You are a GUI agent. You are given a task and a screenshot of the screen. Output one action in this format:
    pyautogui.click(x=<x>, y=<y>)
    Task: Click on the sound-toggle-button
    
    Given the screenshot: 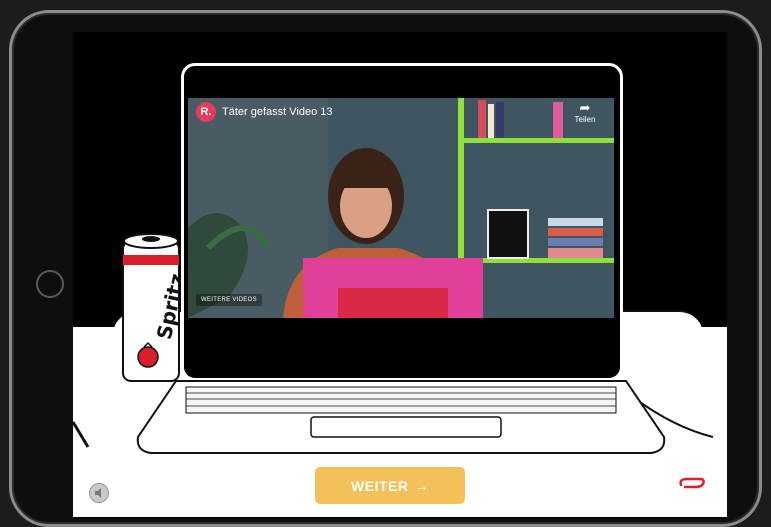 What is the action you would take?
    pyautogui.click(x=99, y=493)
    